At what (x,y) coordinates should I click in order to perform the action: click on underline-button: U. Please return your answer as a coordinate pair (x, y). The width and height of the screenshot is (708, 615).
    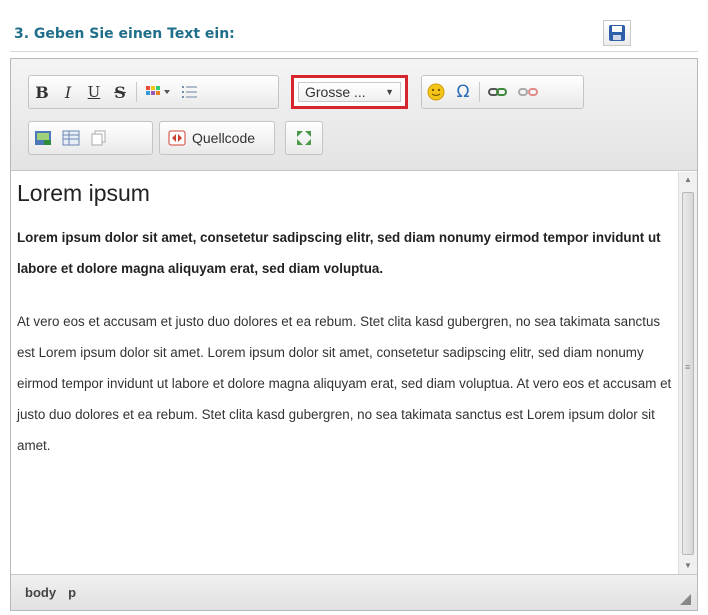
    Looking at the image, I should click on (94, 92).